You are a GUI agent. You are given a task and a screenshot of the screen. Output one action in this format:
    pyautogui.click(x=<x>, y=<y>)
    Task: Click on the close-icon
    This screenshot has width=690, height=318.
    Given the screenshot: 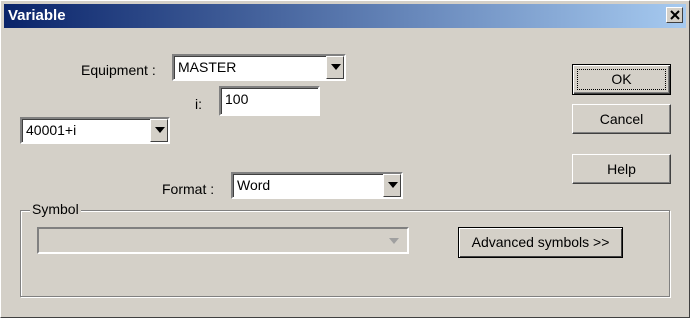 What is the action you would take?
    pyautogui.click(x=675, y=15)
    